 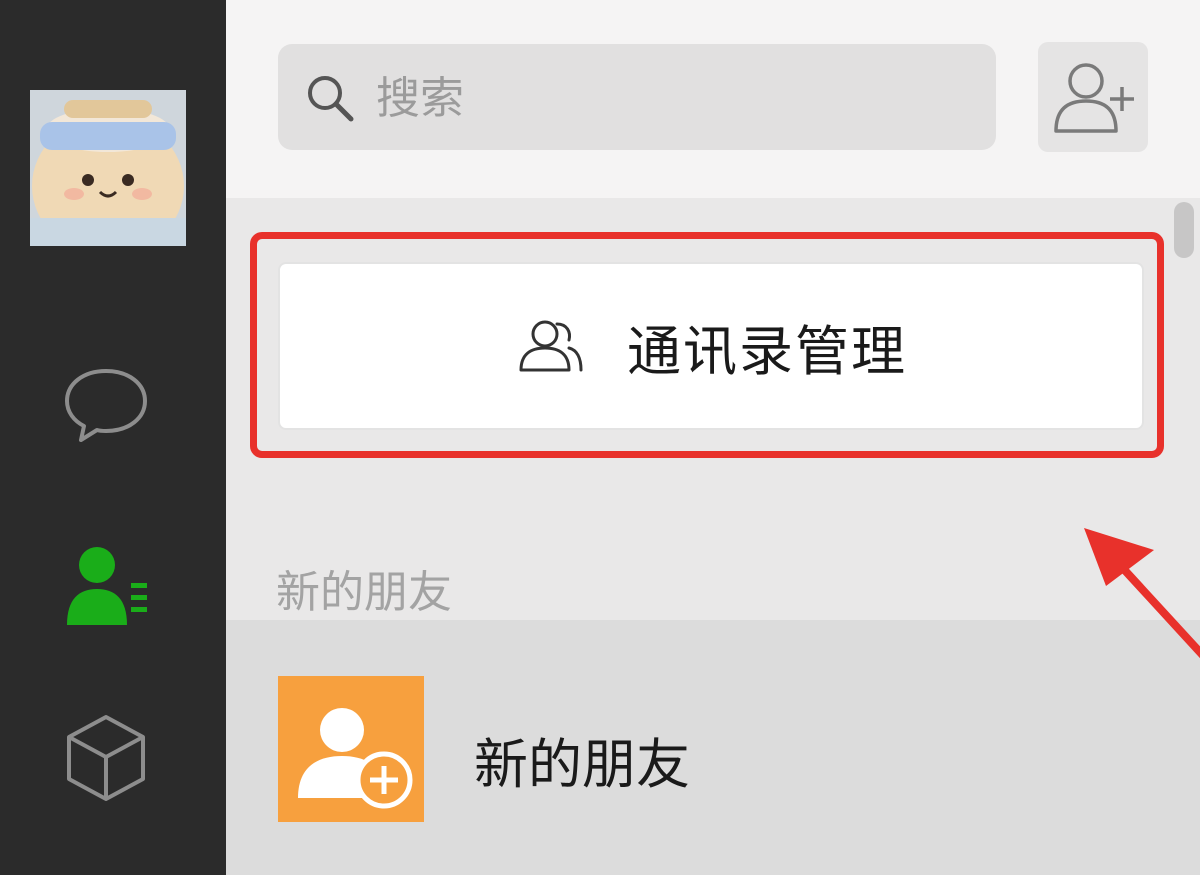 I want to click on scrollbar-thumb, so click(x=1184, y=230).